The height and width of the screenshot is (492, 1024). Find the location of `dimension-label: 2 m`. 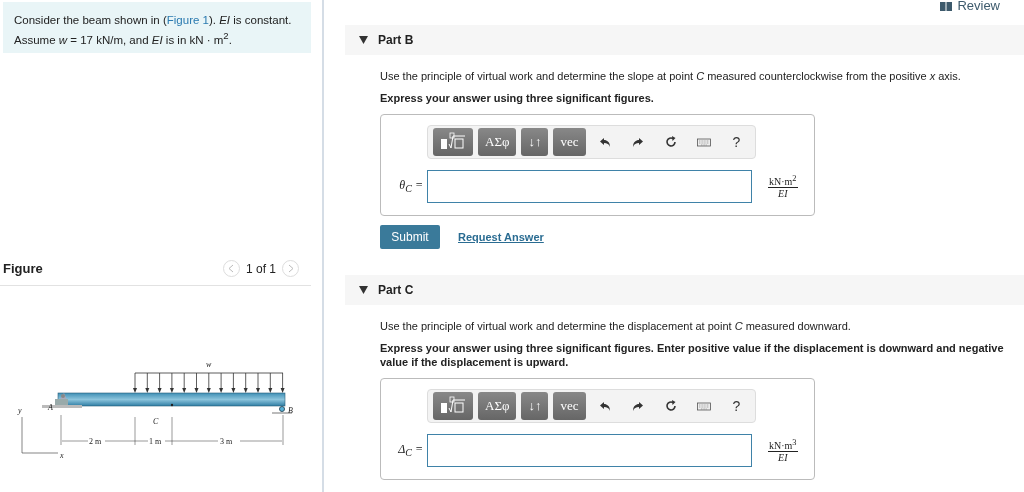

dimension-label: 2 m is located at coordinates (95, 441).